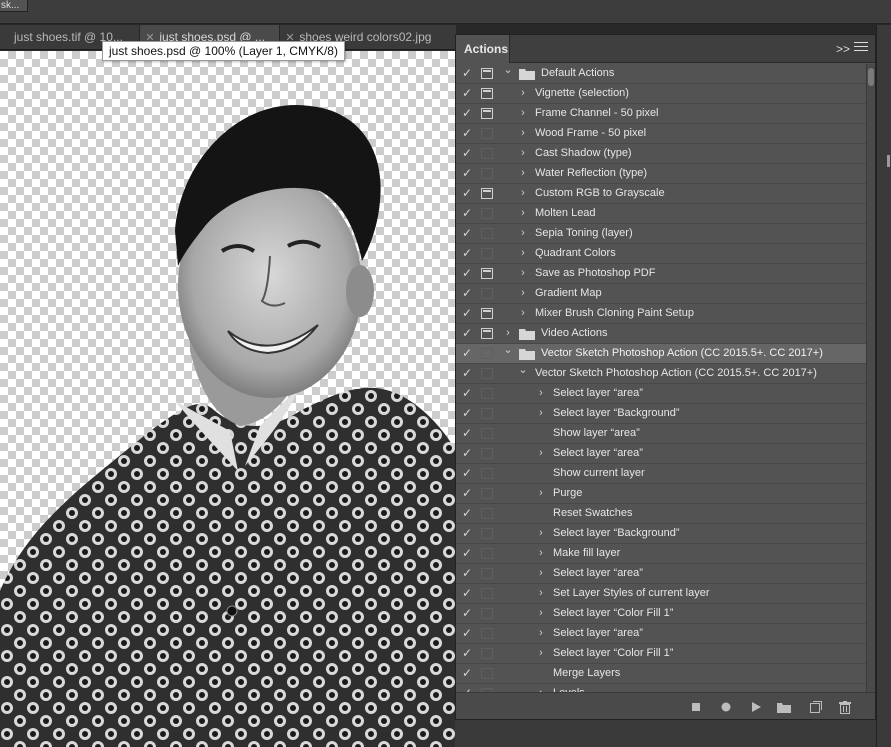 Image resolution: width=891 pixels, height=747 pixels. Describe the element at coordinates (661, 274) in the screenshot. I see `action-row: ✓ › Save as Photoshop PDF` at that location.